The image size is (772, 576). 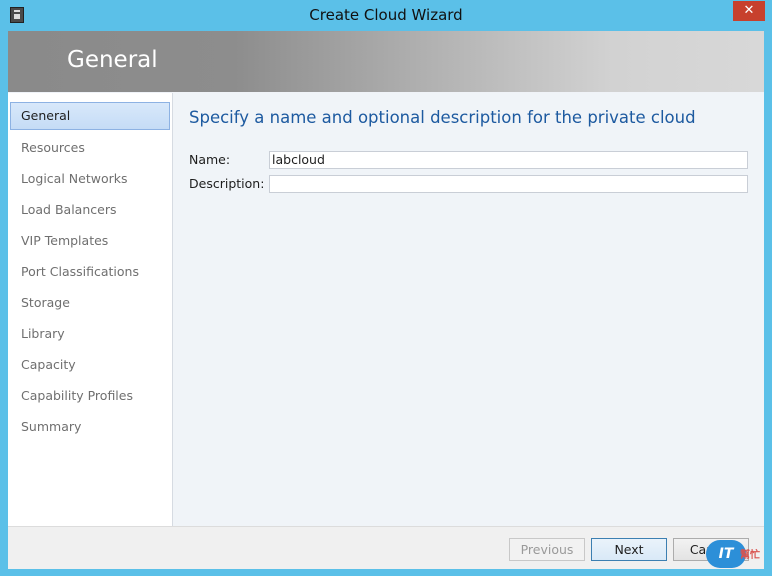 What do you see at coordinates (90, 272) in the screenshot?
I see `sidebar-item-port-classifications: Port Classifications` at bounding box center [90, 272].